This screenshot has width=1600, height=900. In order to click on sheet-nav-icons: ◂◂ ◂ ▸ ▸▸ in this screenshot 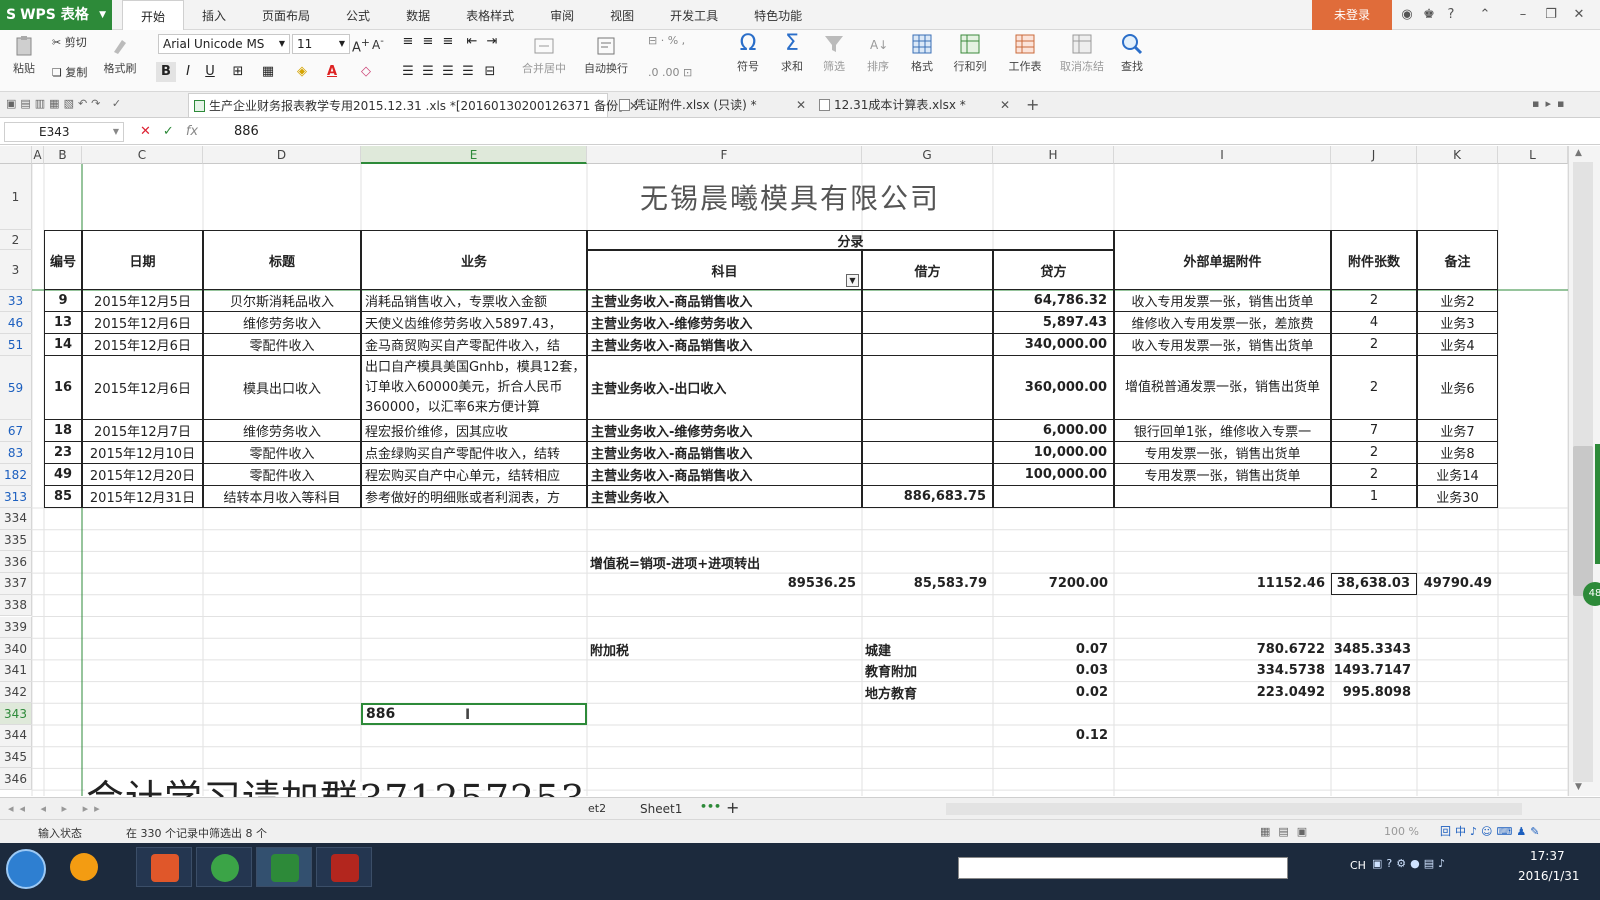, I will do `click(57, 808)`.